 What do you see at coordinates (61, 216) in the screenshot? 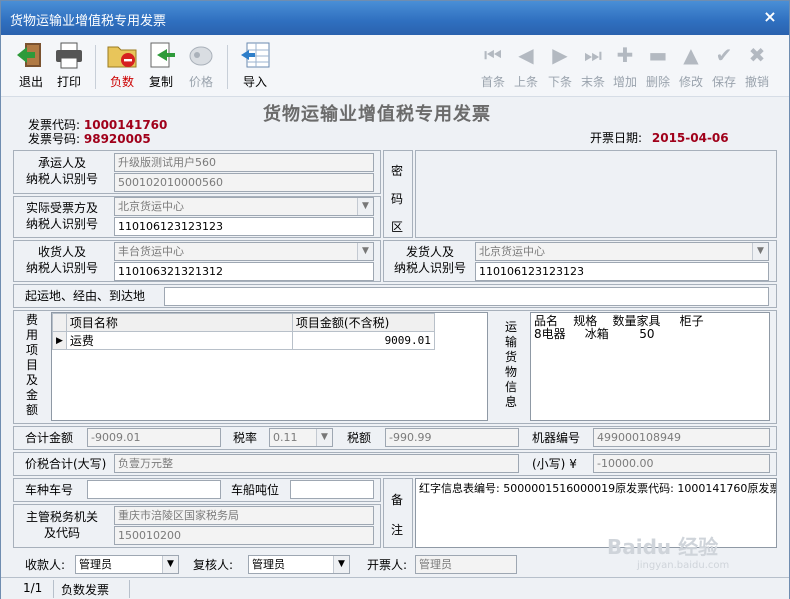
I see `recipient-label: 实际受票方及 纳税人识别号` at bounding box center [61, 216].